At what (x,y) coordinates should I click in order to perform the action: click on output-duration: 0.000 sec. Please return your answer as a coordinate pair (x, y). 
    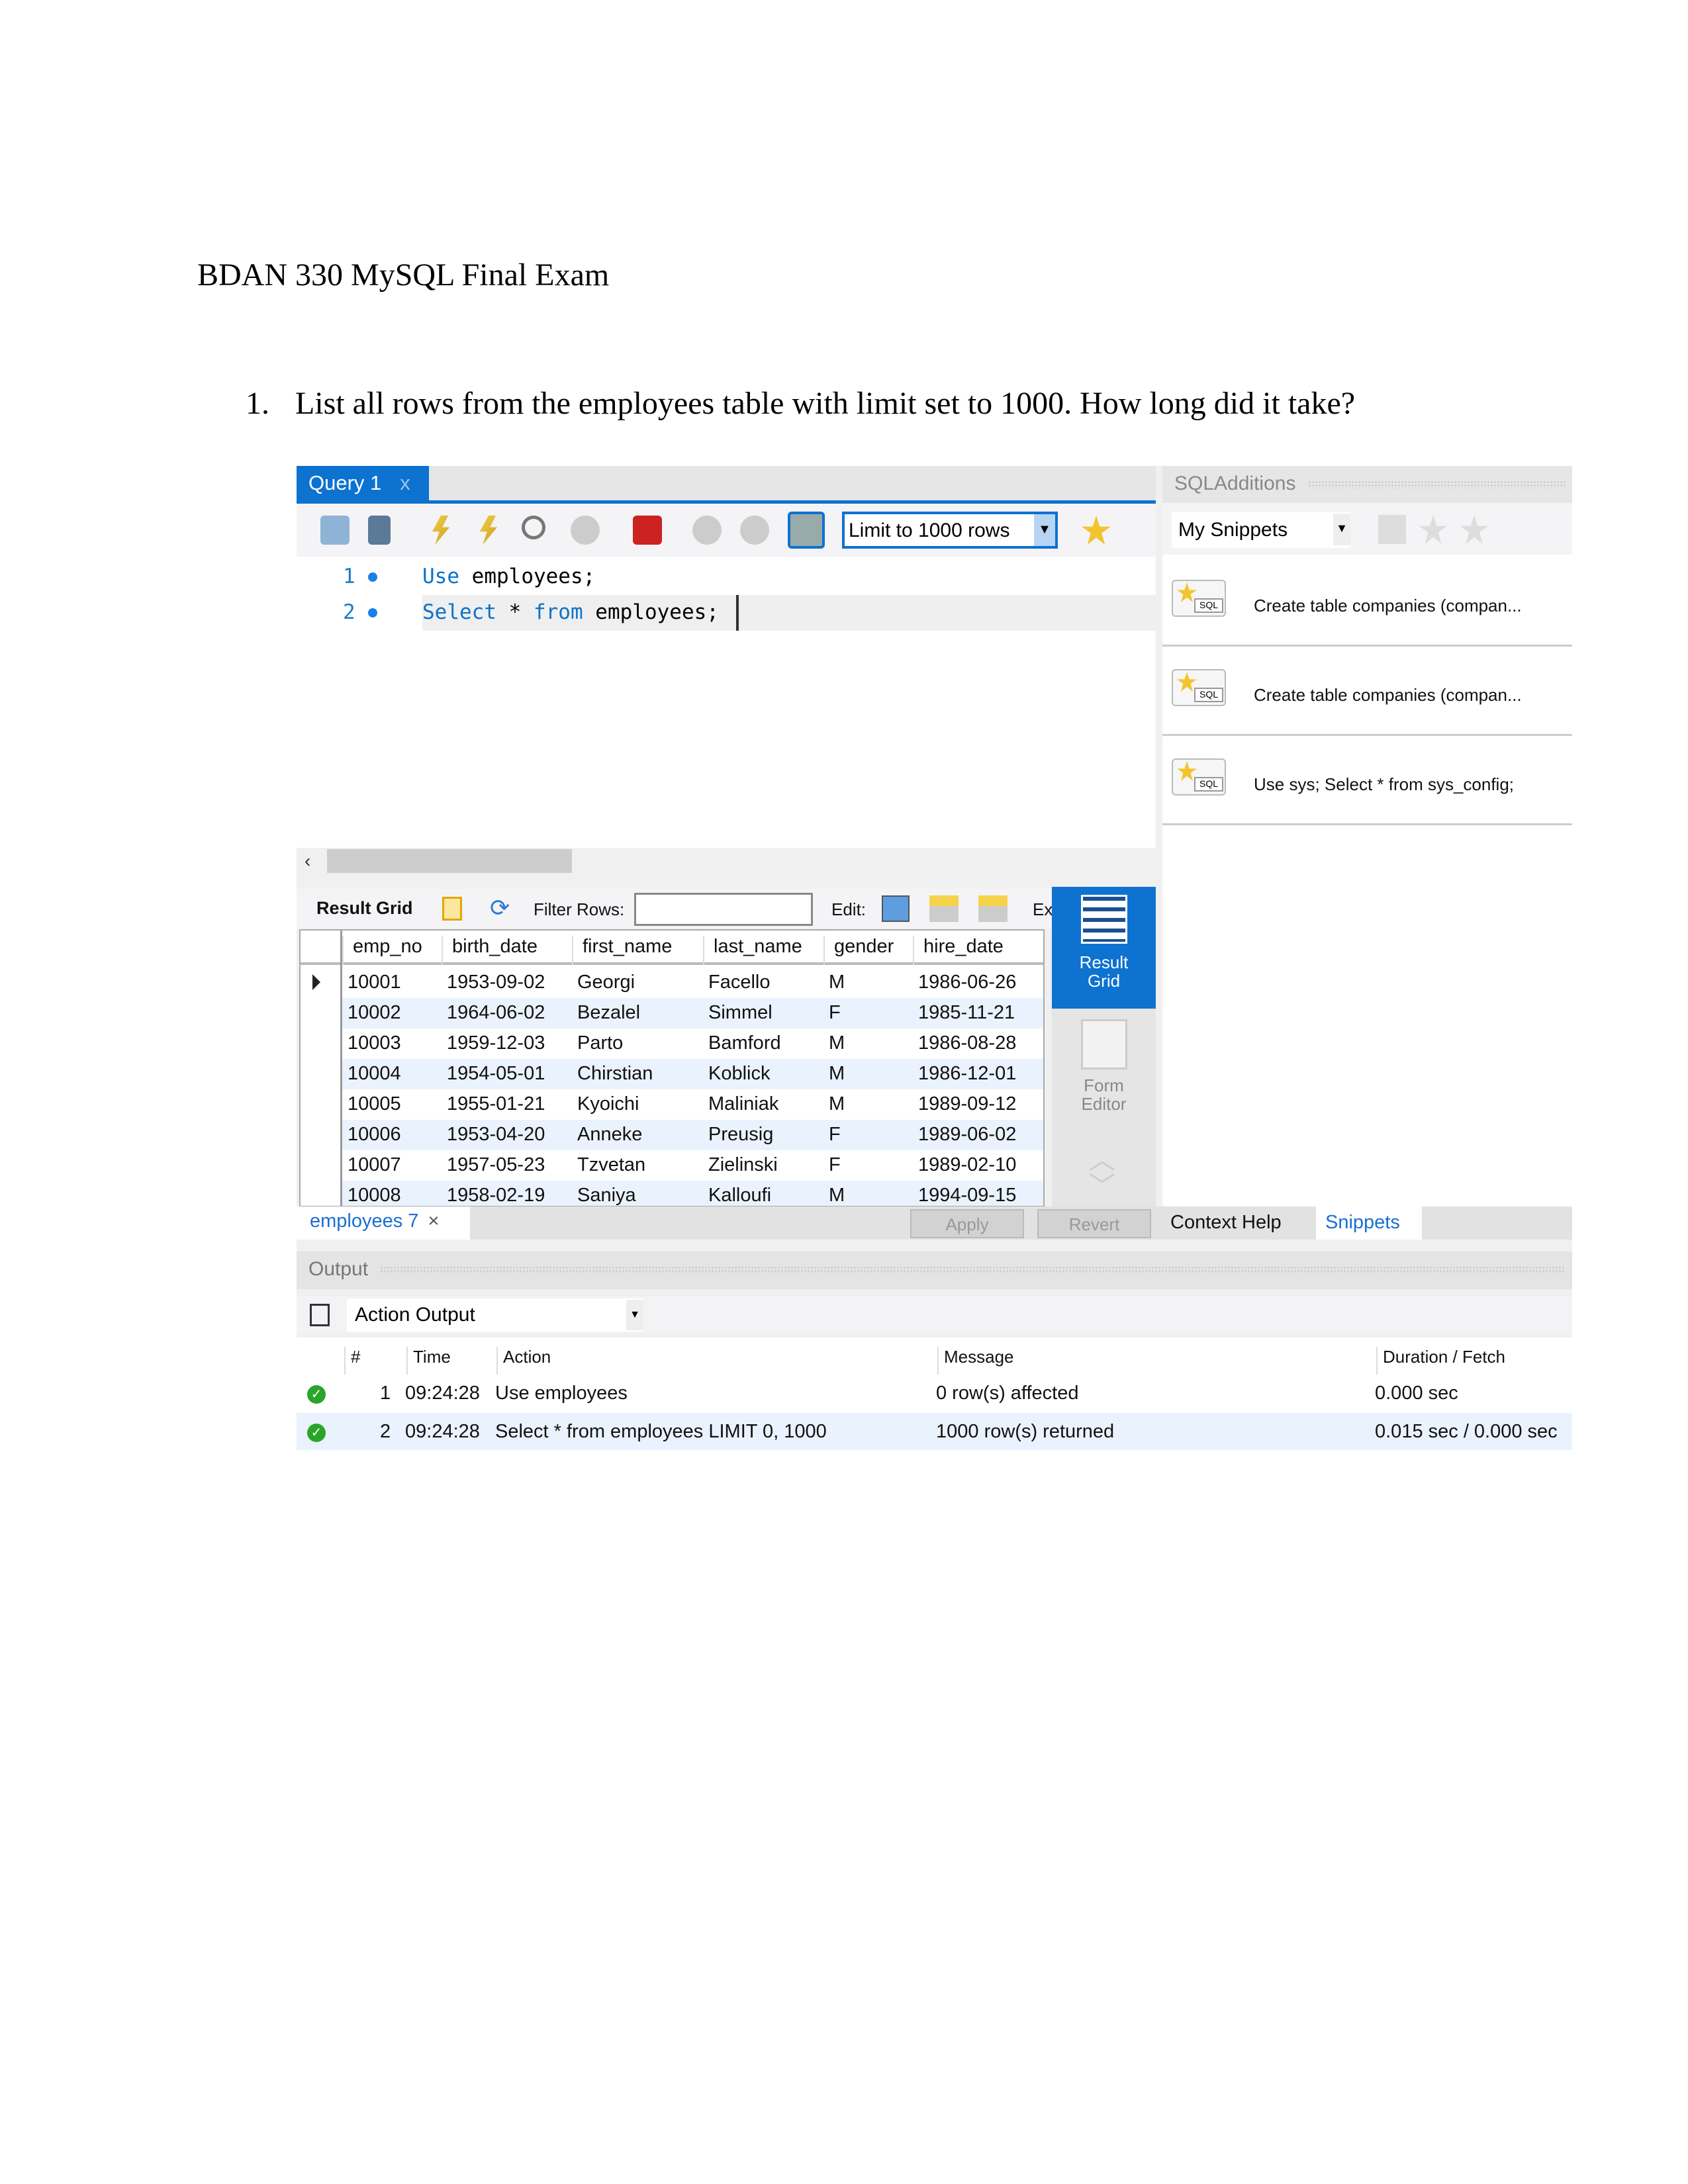
    Looking at the image, I should click on (1416, 1393).